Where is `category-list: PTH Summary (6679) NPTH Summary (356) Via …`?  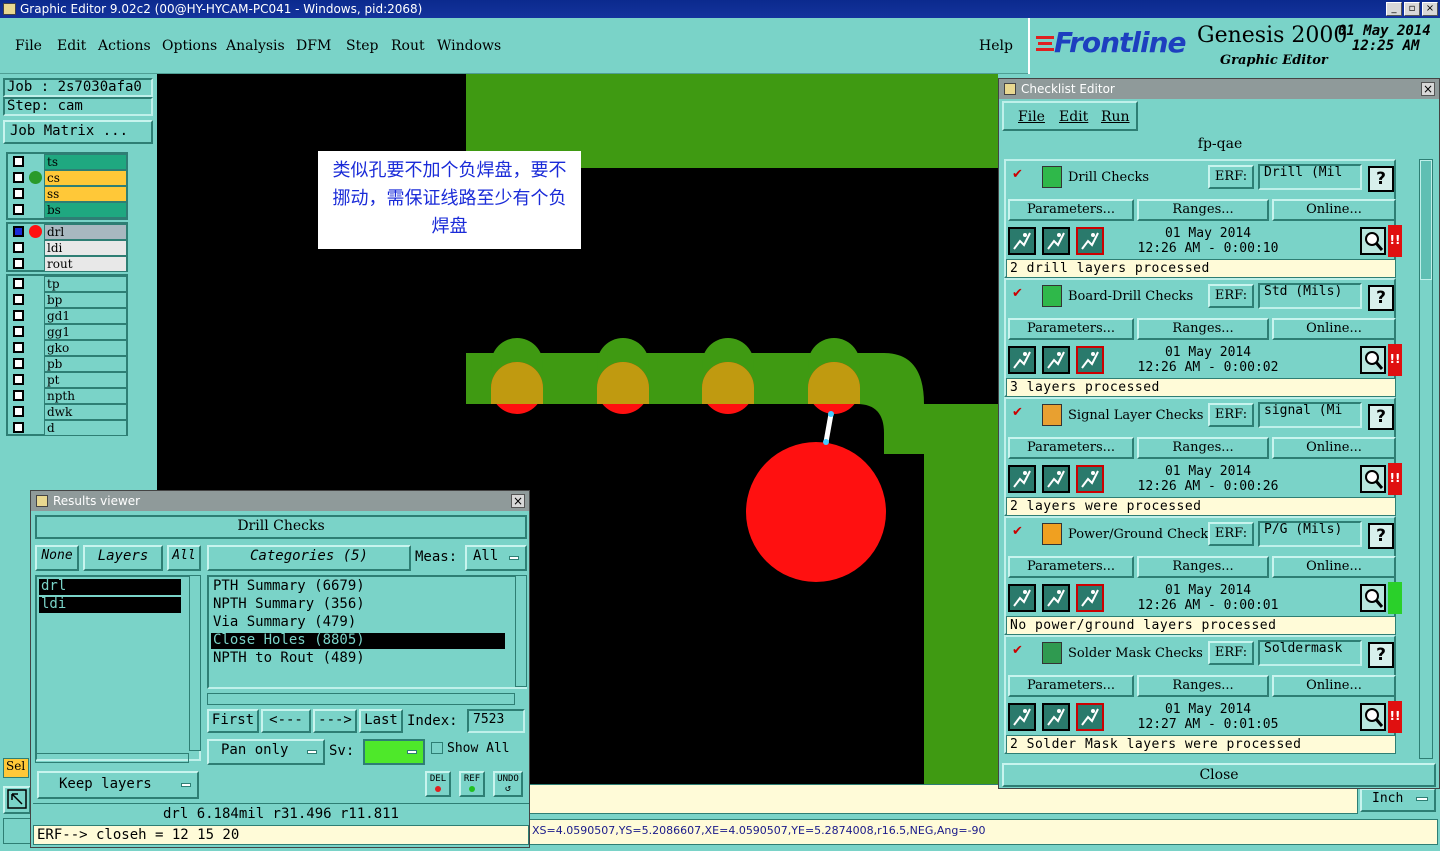
category-list: PTH Summary (6679) NPTH Summary (356) Via … is located at coordinates (367, 632).